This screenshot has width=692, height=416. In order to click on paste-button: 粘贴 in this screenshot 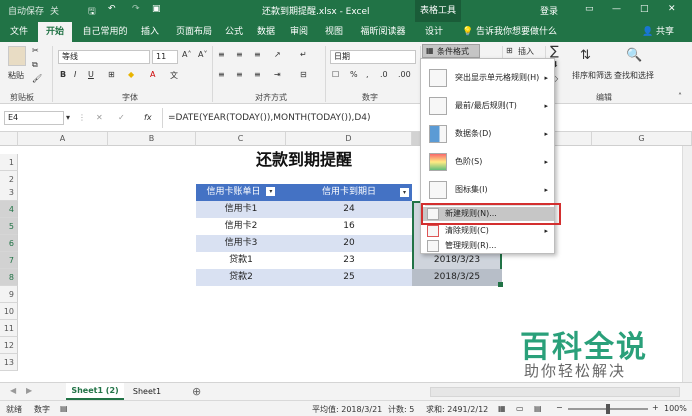, I will do `click(16, 75)`.